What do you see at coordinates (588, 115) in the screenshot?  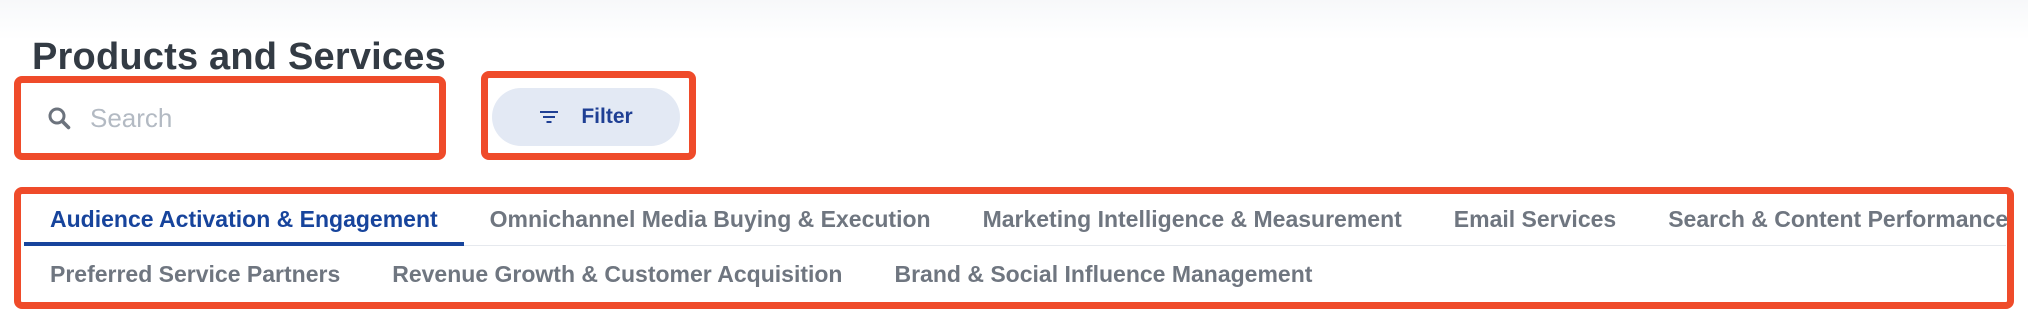 I see `filter-highlight-box` at bounding box center [588, 115].